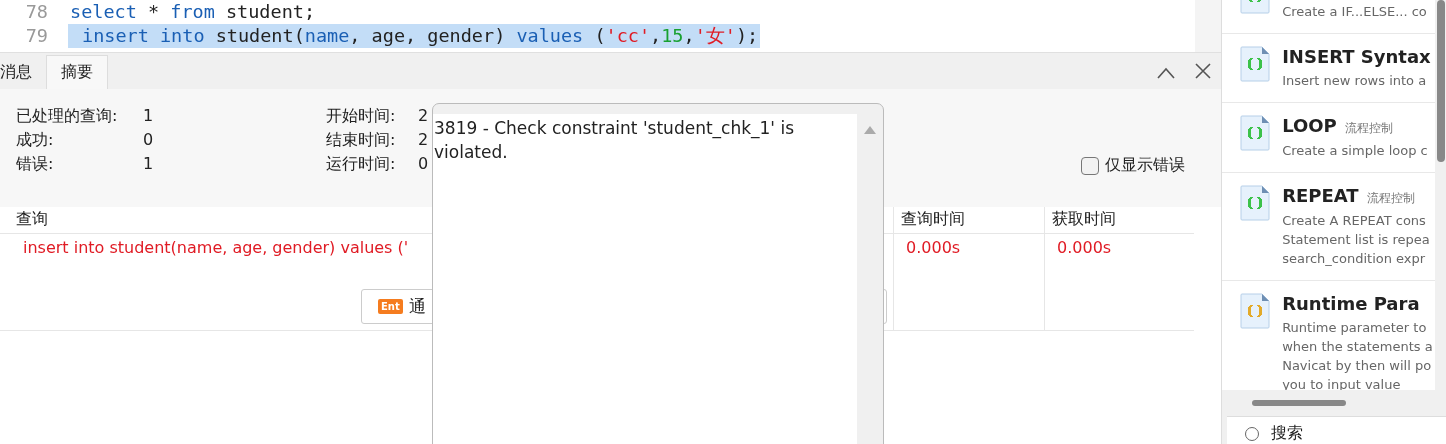  Describe the element at coordinates (35, 164) in the screenshot. I see `summary-label: 错误:` at that location.